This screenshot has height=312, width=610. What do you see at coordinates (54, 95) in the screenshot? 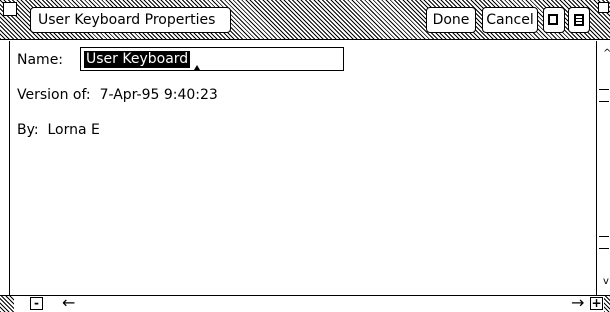
I see `version-label: Version of:` at bounding box center [54, 95].